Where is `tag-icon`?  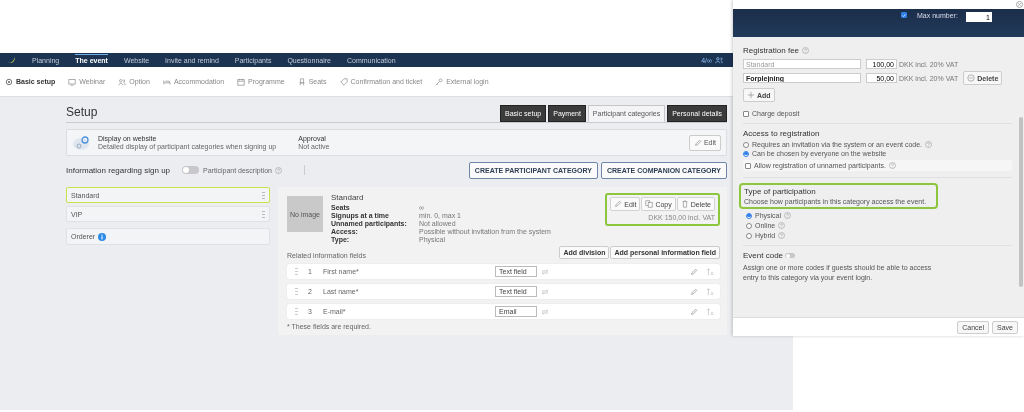
tag-icon is located at coordinates (343, 81).